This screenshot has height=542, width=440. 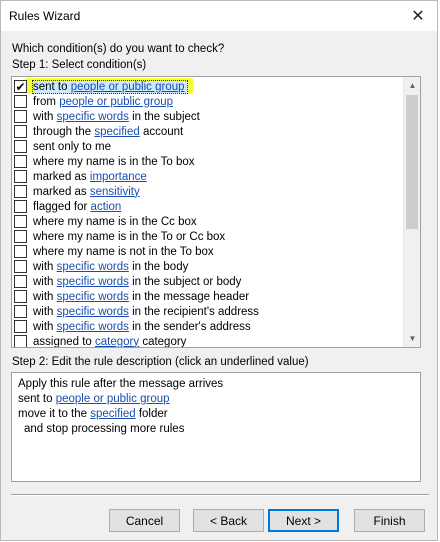 What do you see at coordinates (208, 191) in the screenshot?
I see `condition-row: marked as sensitivity` at bounding box center [208, 191].